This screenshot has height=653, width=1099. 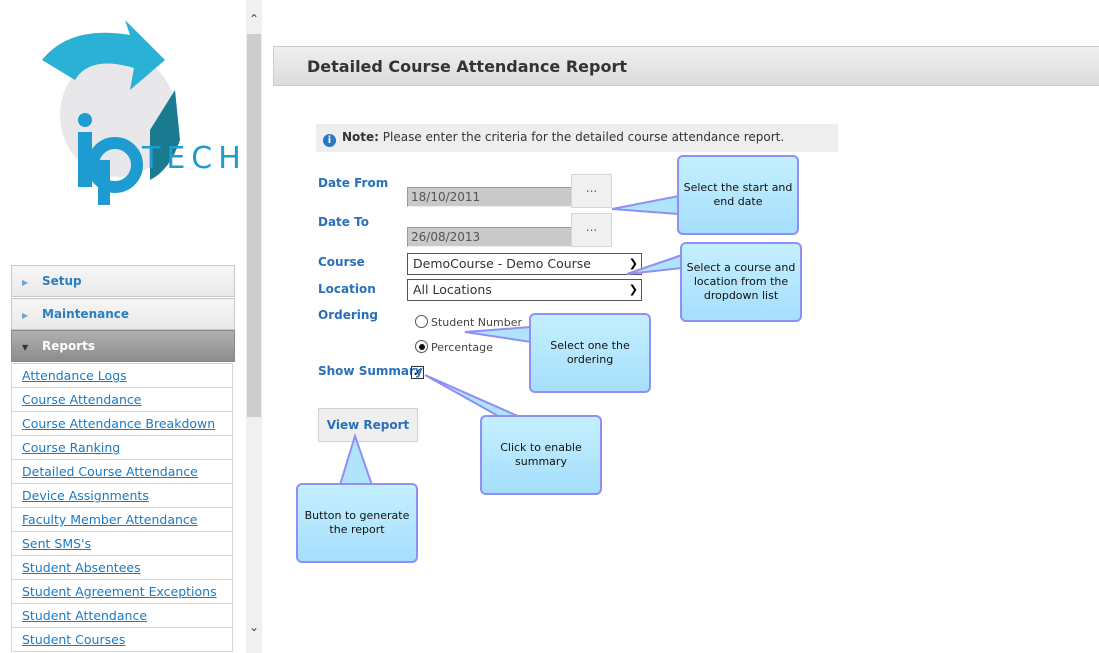 I want to click on sidebar-link-row: Device Assignments, so click(x=122, y=496).